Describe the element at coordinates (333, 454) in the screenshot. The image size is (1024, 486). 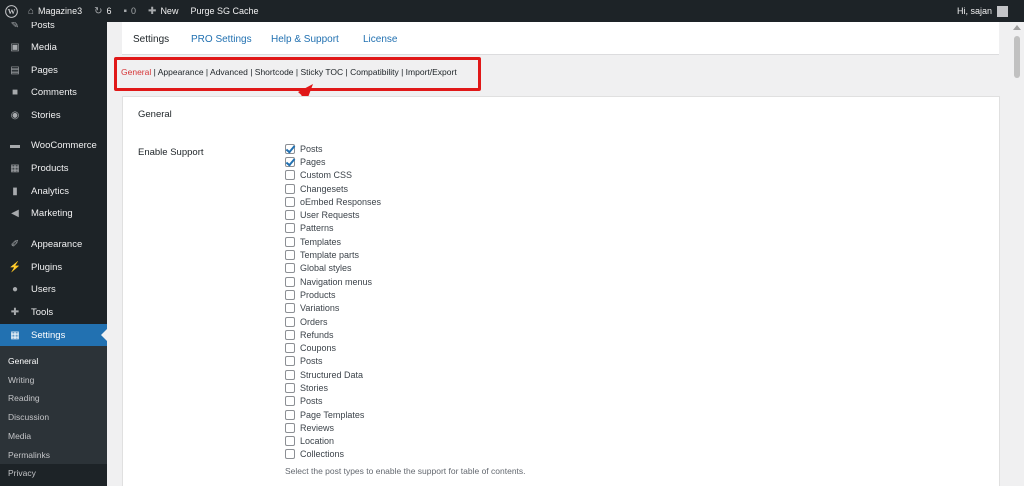
I see `checkbox-row-collections: Collections` at that location.